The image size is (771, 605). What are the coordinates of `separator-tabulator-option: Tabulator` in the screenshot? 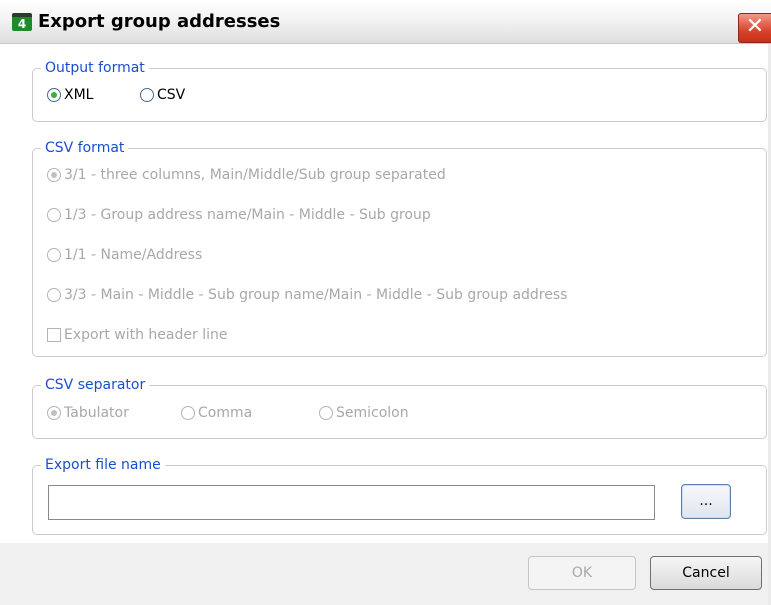 It's located at (88, 413).